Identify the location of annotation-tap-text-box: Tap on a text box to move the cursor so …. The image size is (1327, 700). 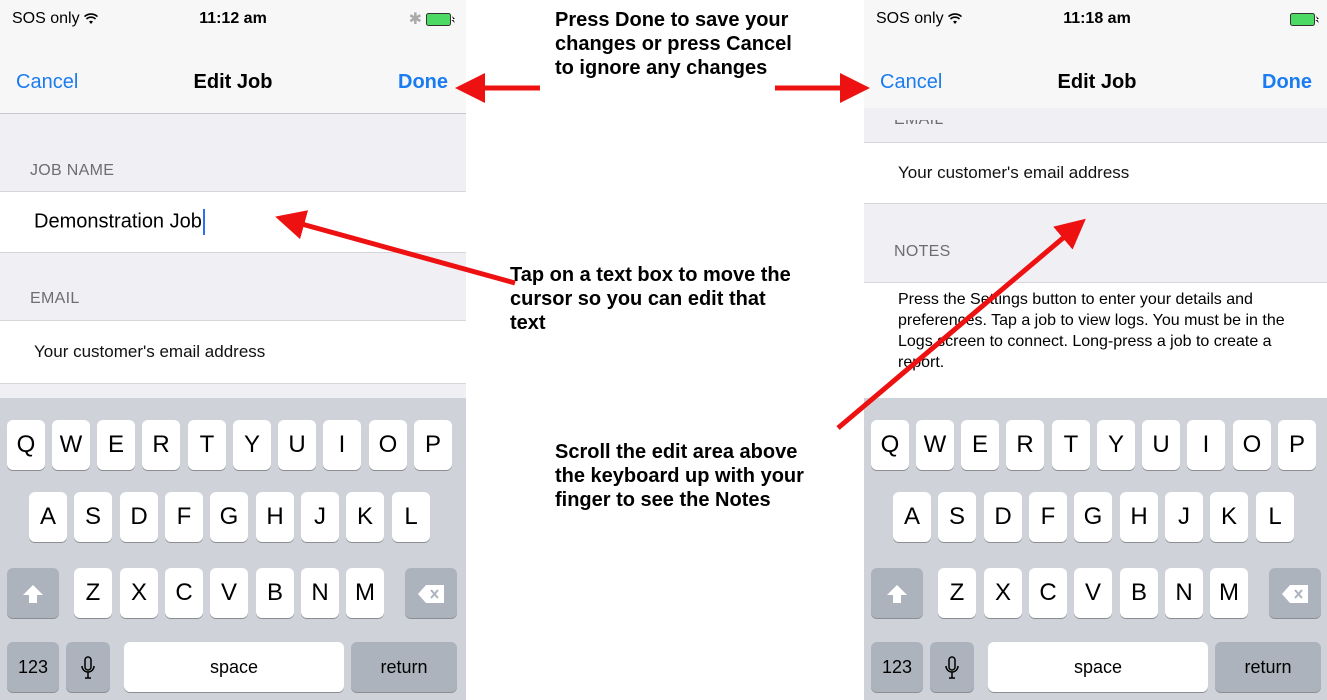
(650, 299).